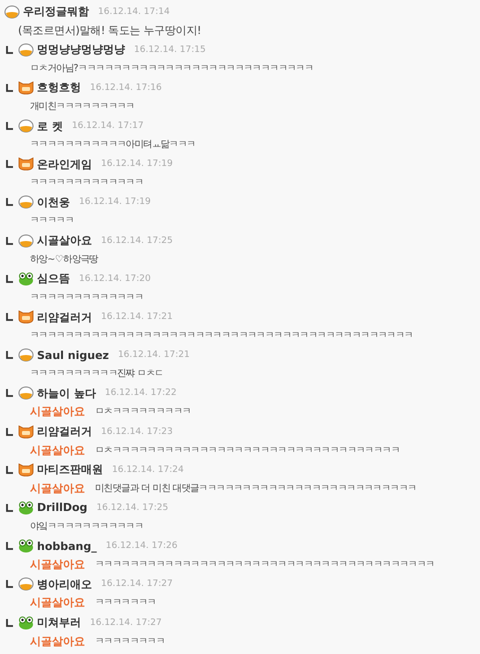  What do you see at coordinates (62, 507) in the screenshot?
I see `user-name: DrillDog` at bounding box center [62, 507].